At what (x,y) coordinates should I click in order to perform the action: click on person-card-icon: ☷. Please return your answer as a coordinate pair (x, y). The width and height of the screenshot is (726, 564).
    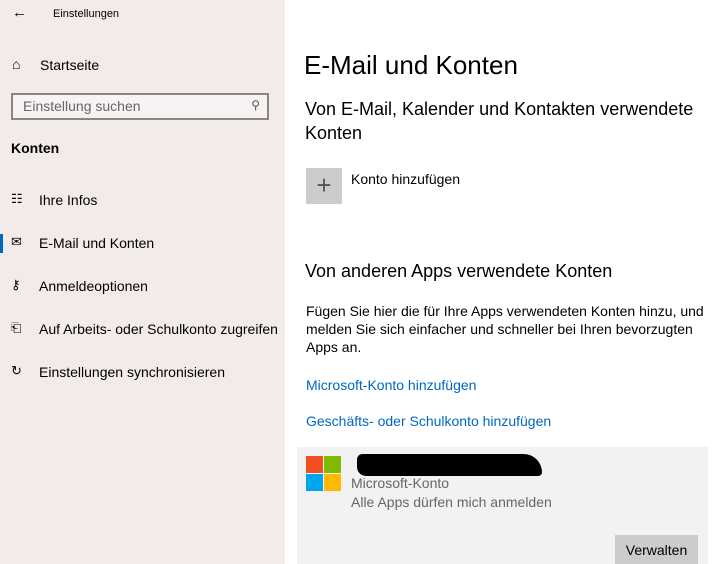
    Looking at the image, I should click on (17, 198).